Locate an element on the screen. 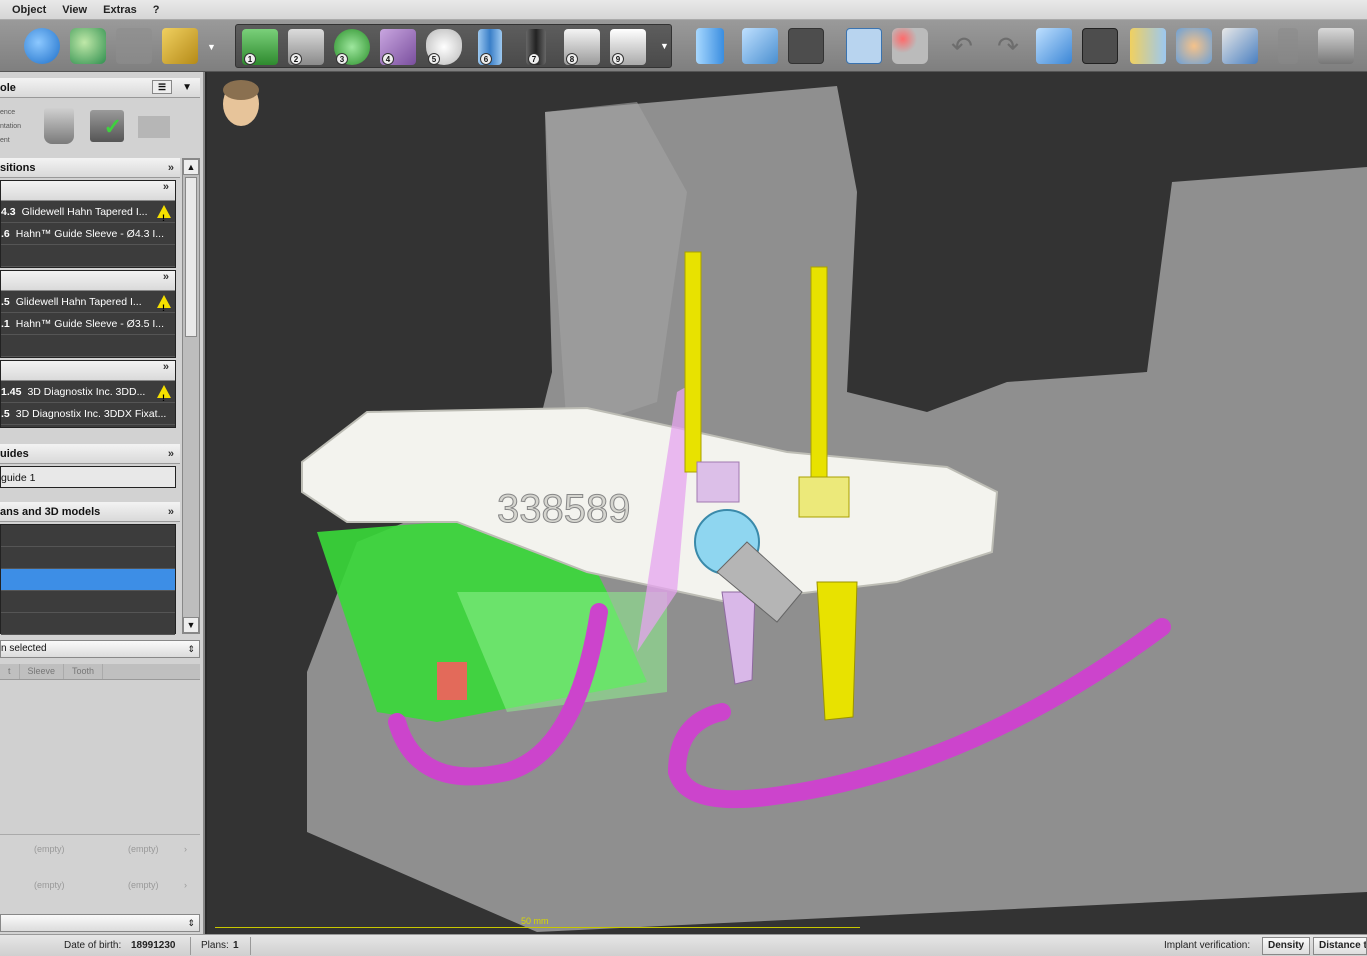 The height and width of the screenshot is (956, 1367). scroll-up-icon: ▲ is located at coordinates (191, 167).